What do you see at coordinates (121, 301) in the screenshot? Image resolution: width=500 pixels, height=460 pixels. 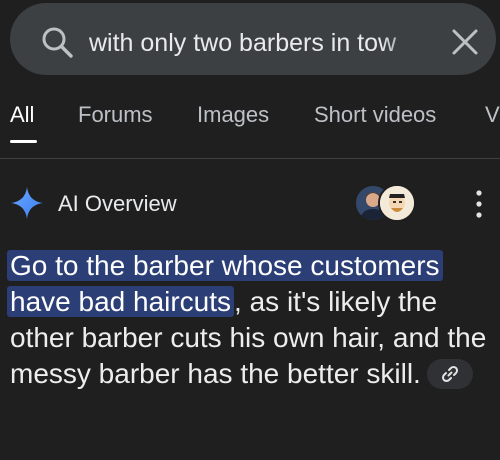 I see `highlighted-answer: have bad haircuts` at bounding box center [121, 301].